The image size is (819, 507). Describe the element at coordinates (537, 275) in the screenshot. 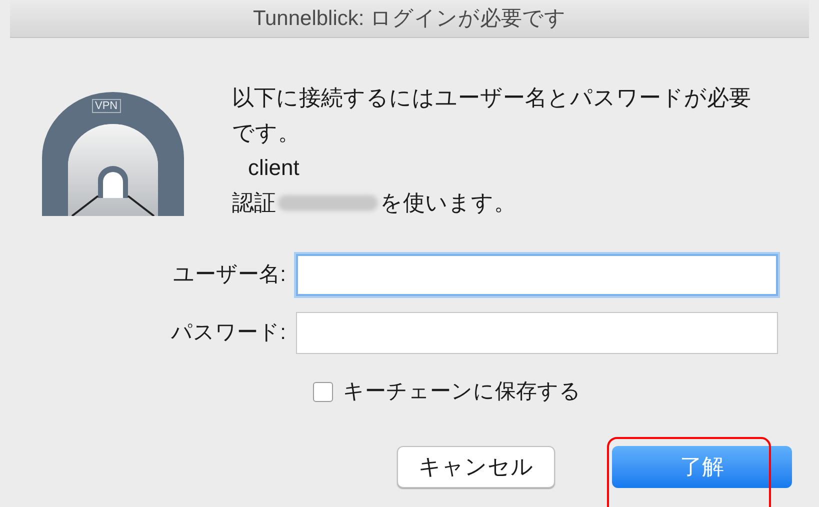

I see `username-field` at that location.